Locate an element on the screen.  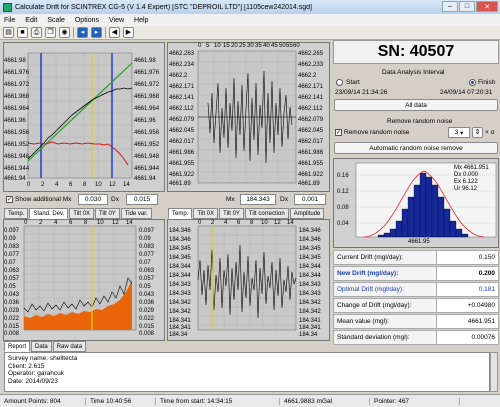
copy-icon: ❐ is located at coordinates (50, 32).